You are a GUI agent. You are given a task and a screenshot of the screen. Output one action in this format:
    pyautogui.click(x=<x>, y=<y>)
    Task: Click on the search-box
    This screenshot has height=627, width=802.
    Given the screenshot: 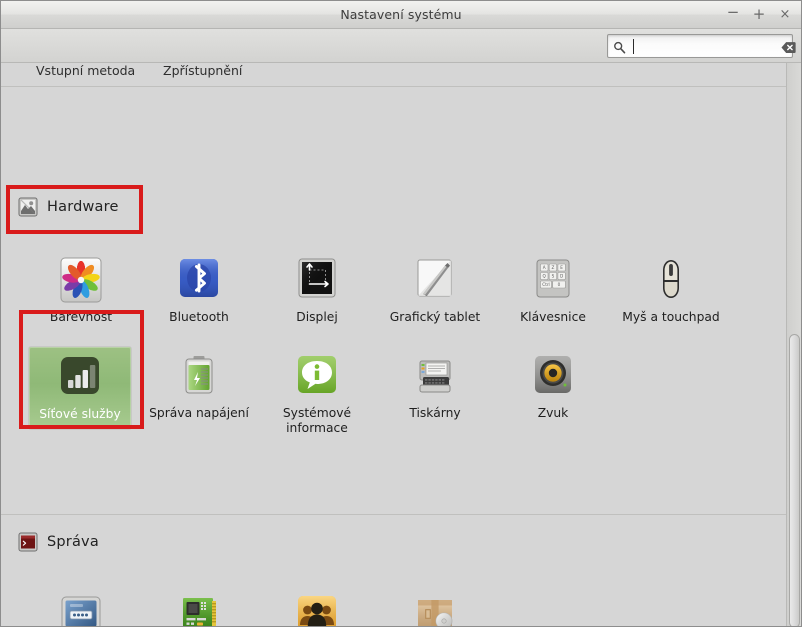 What is the action you would take?
    pyautogui.click(x=701, y=45)
    